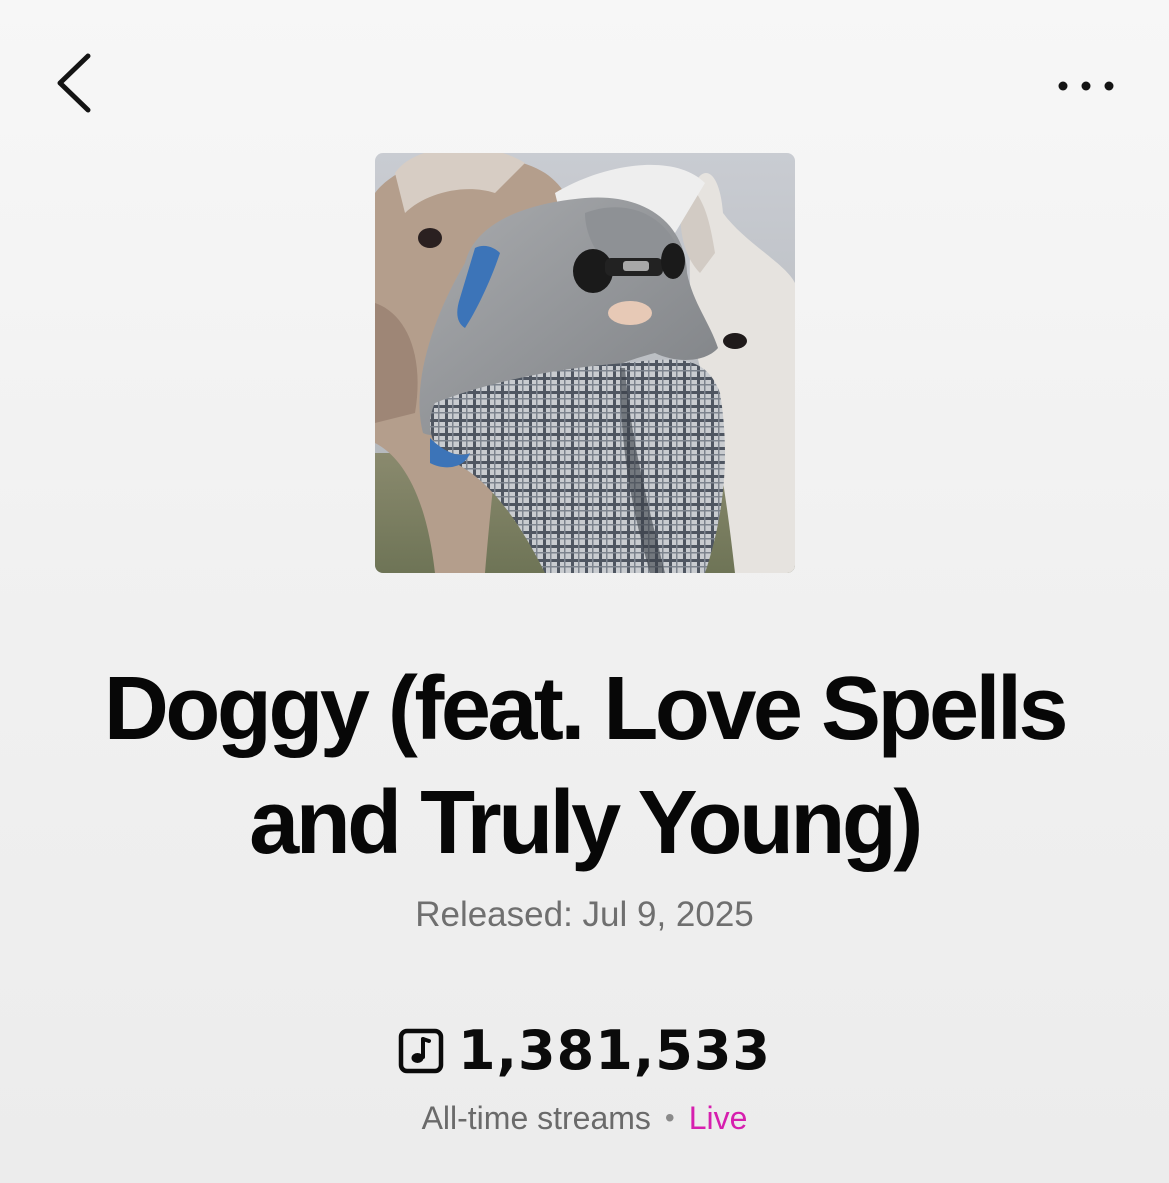  I want to click on streams-stat: 1,381,533, so click(584, 1050).